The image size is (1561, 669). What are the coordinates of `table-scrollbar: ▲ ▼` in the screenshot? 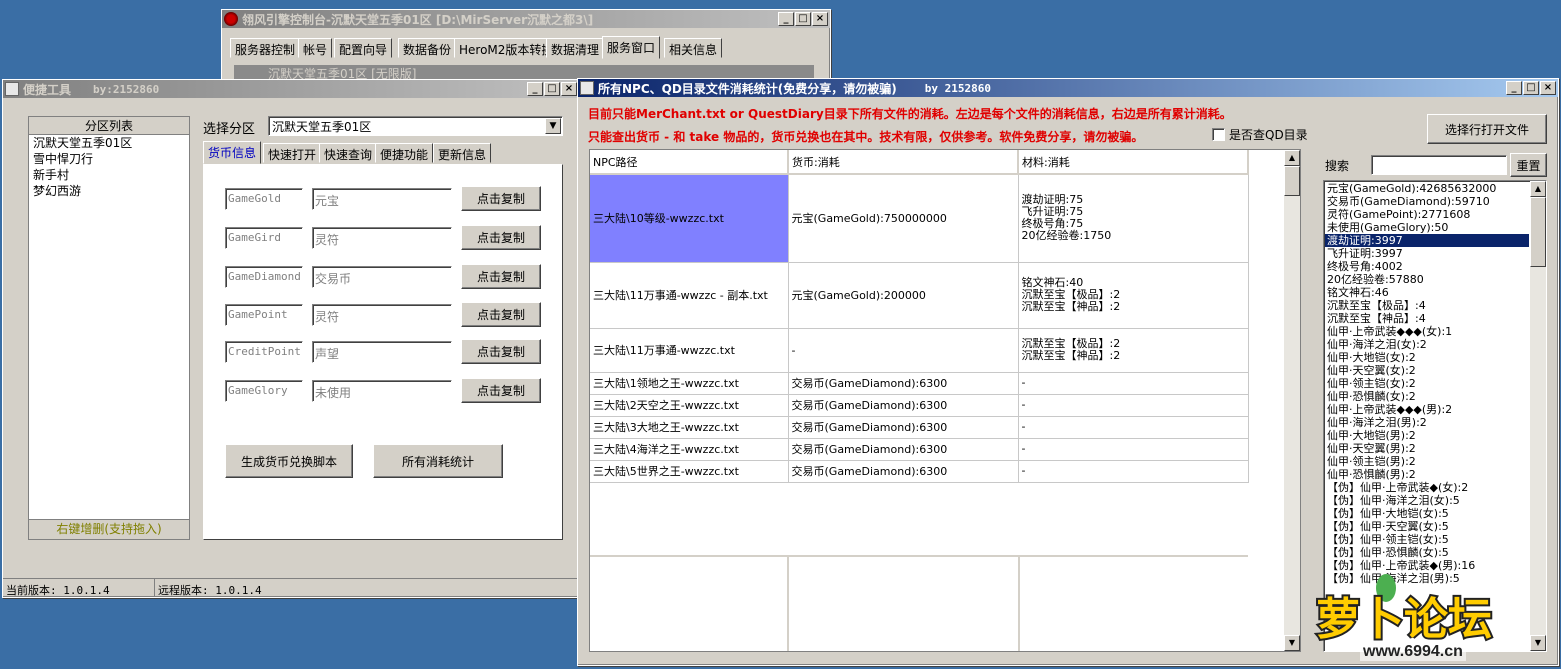 It's located at (1292, 400).